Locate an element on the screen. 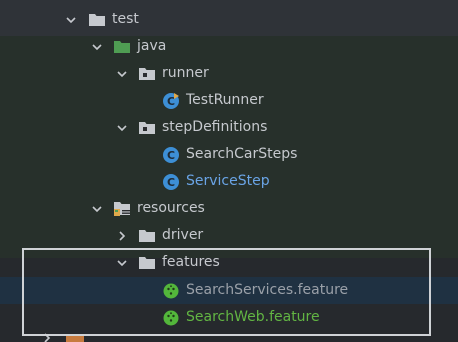 The width and height of the screenshot is (458, 342). test-sources-folder-icon is located at coordinates (122, 47).